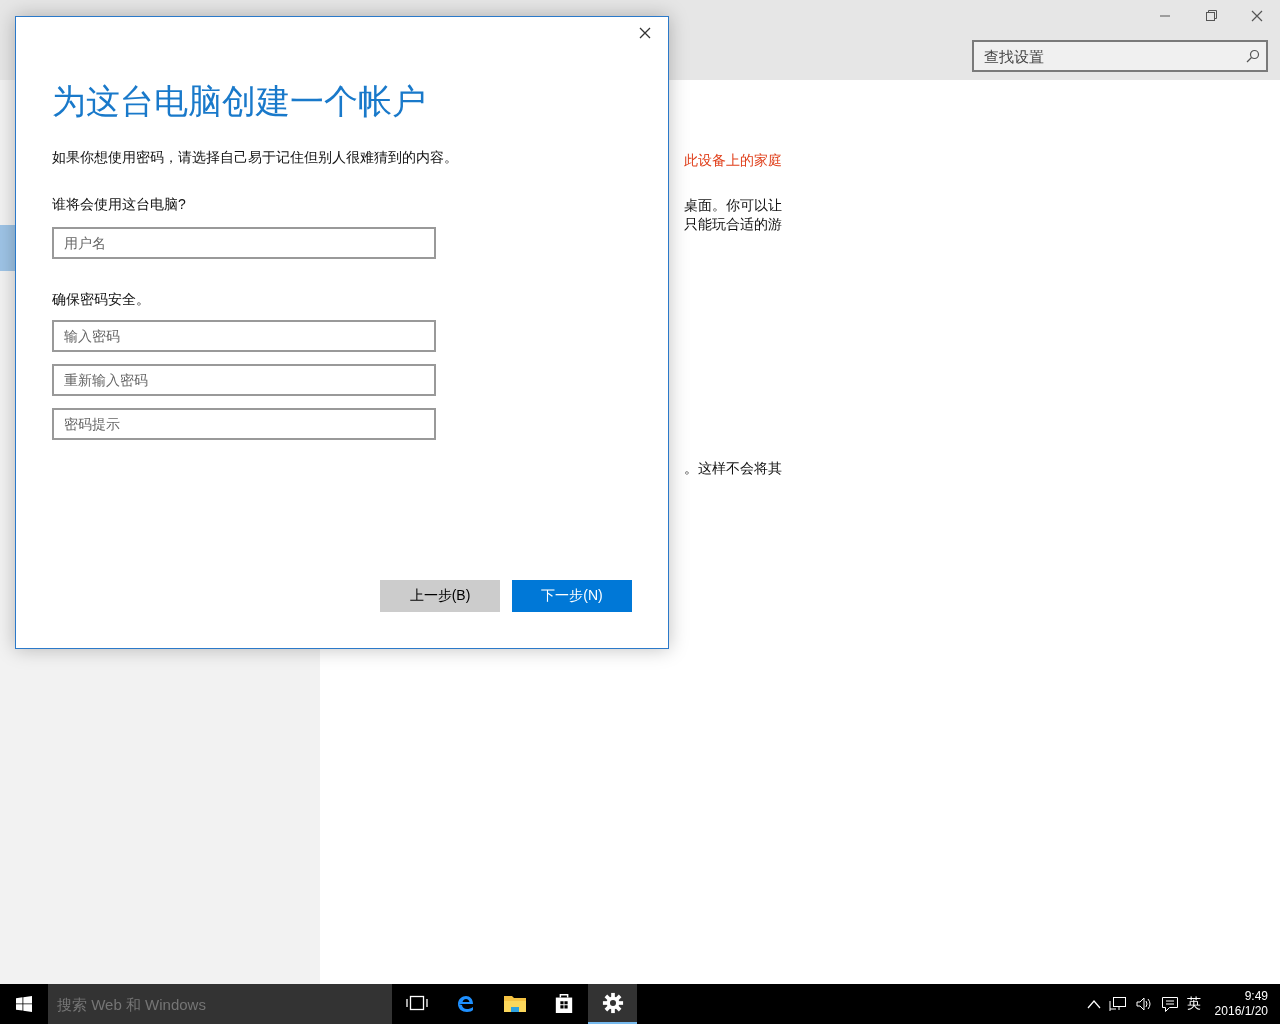 This screenshot has width=1280, height=1024. I want to click on input-field: 重新输入密码, so click(244, 380).